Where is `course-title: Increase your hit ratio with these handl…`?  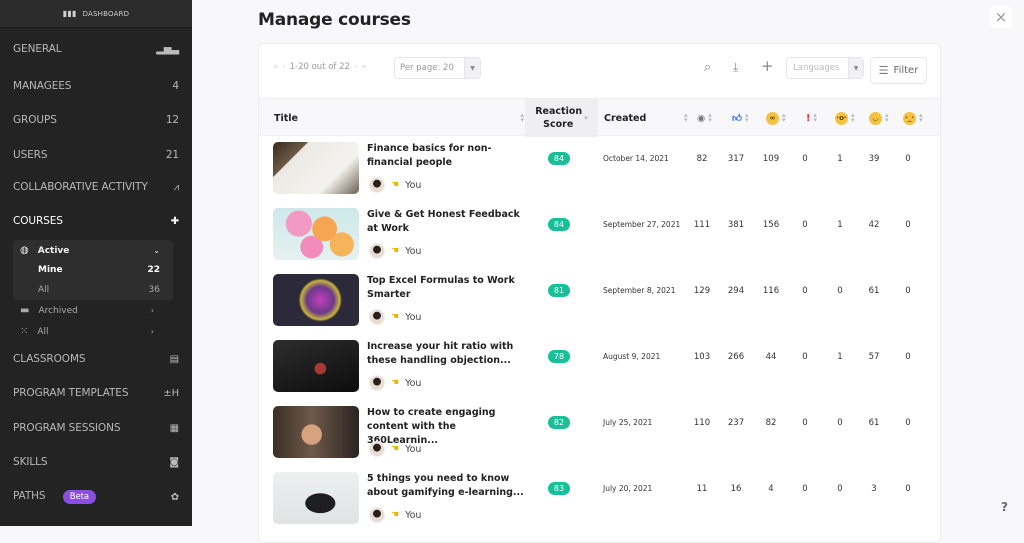
course-title: Increase your hit ratio with these handl… is located at coordinates (447, 354).